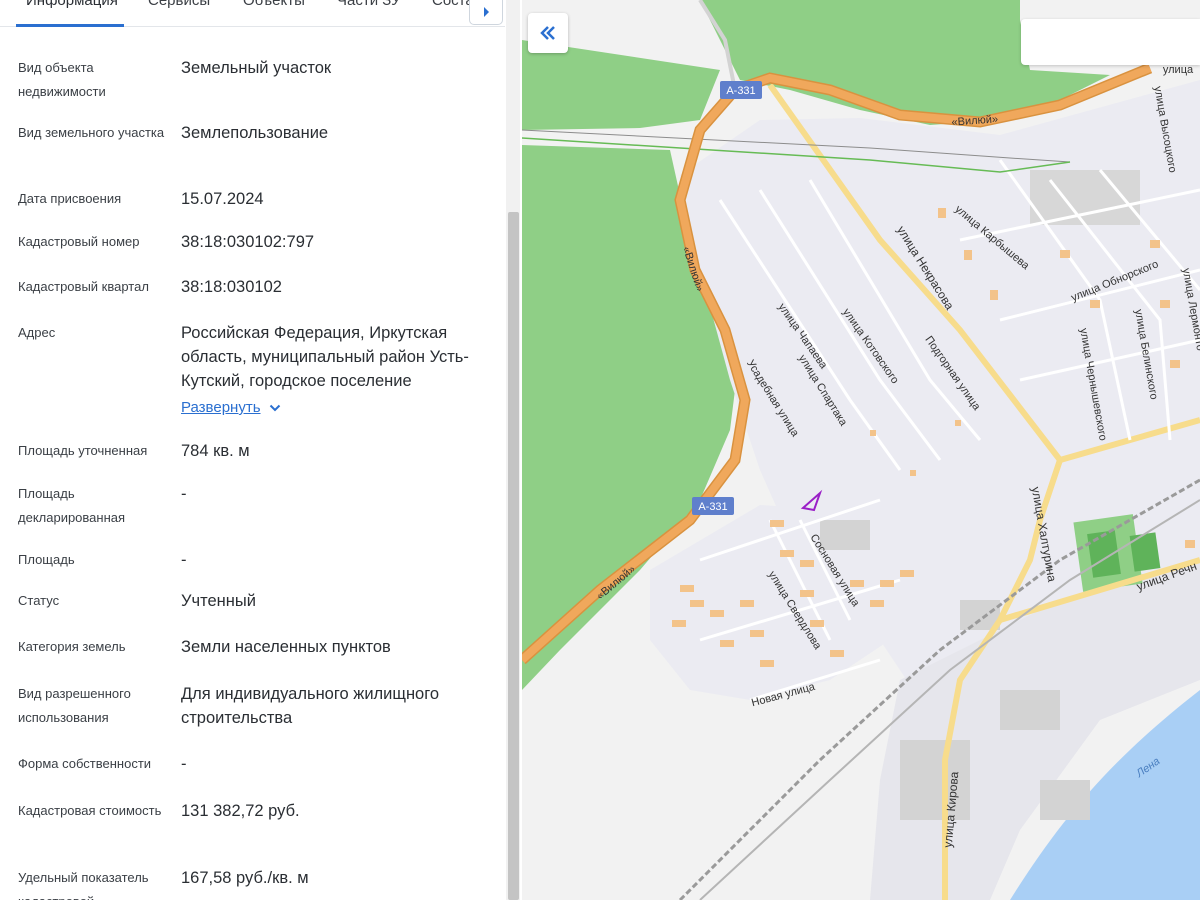  Describe the element at coordinates (72, 646) in the screenshot. I see `property-label: Категория земель` at that location.